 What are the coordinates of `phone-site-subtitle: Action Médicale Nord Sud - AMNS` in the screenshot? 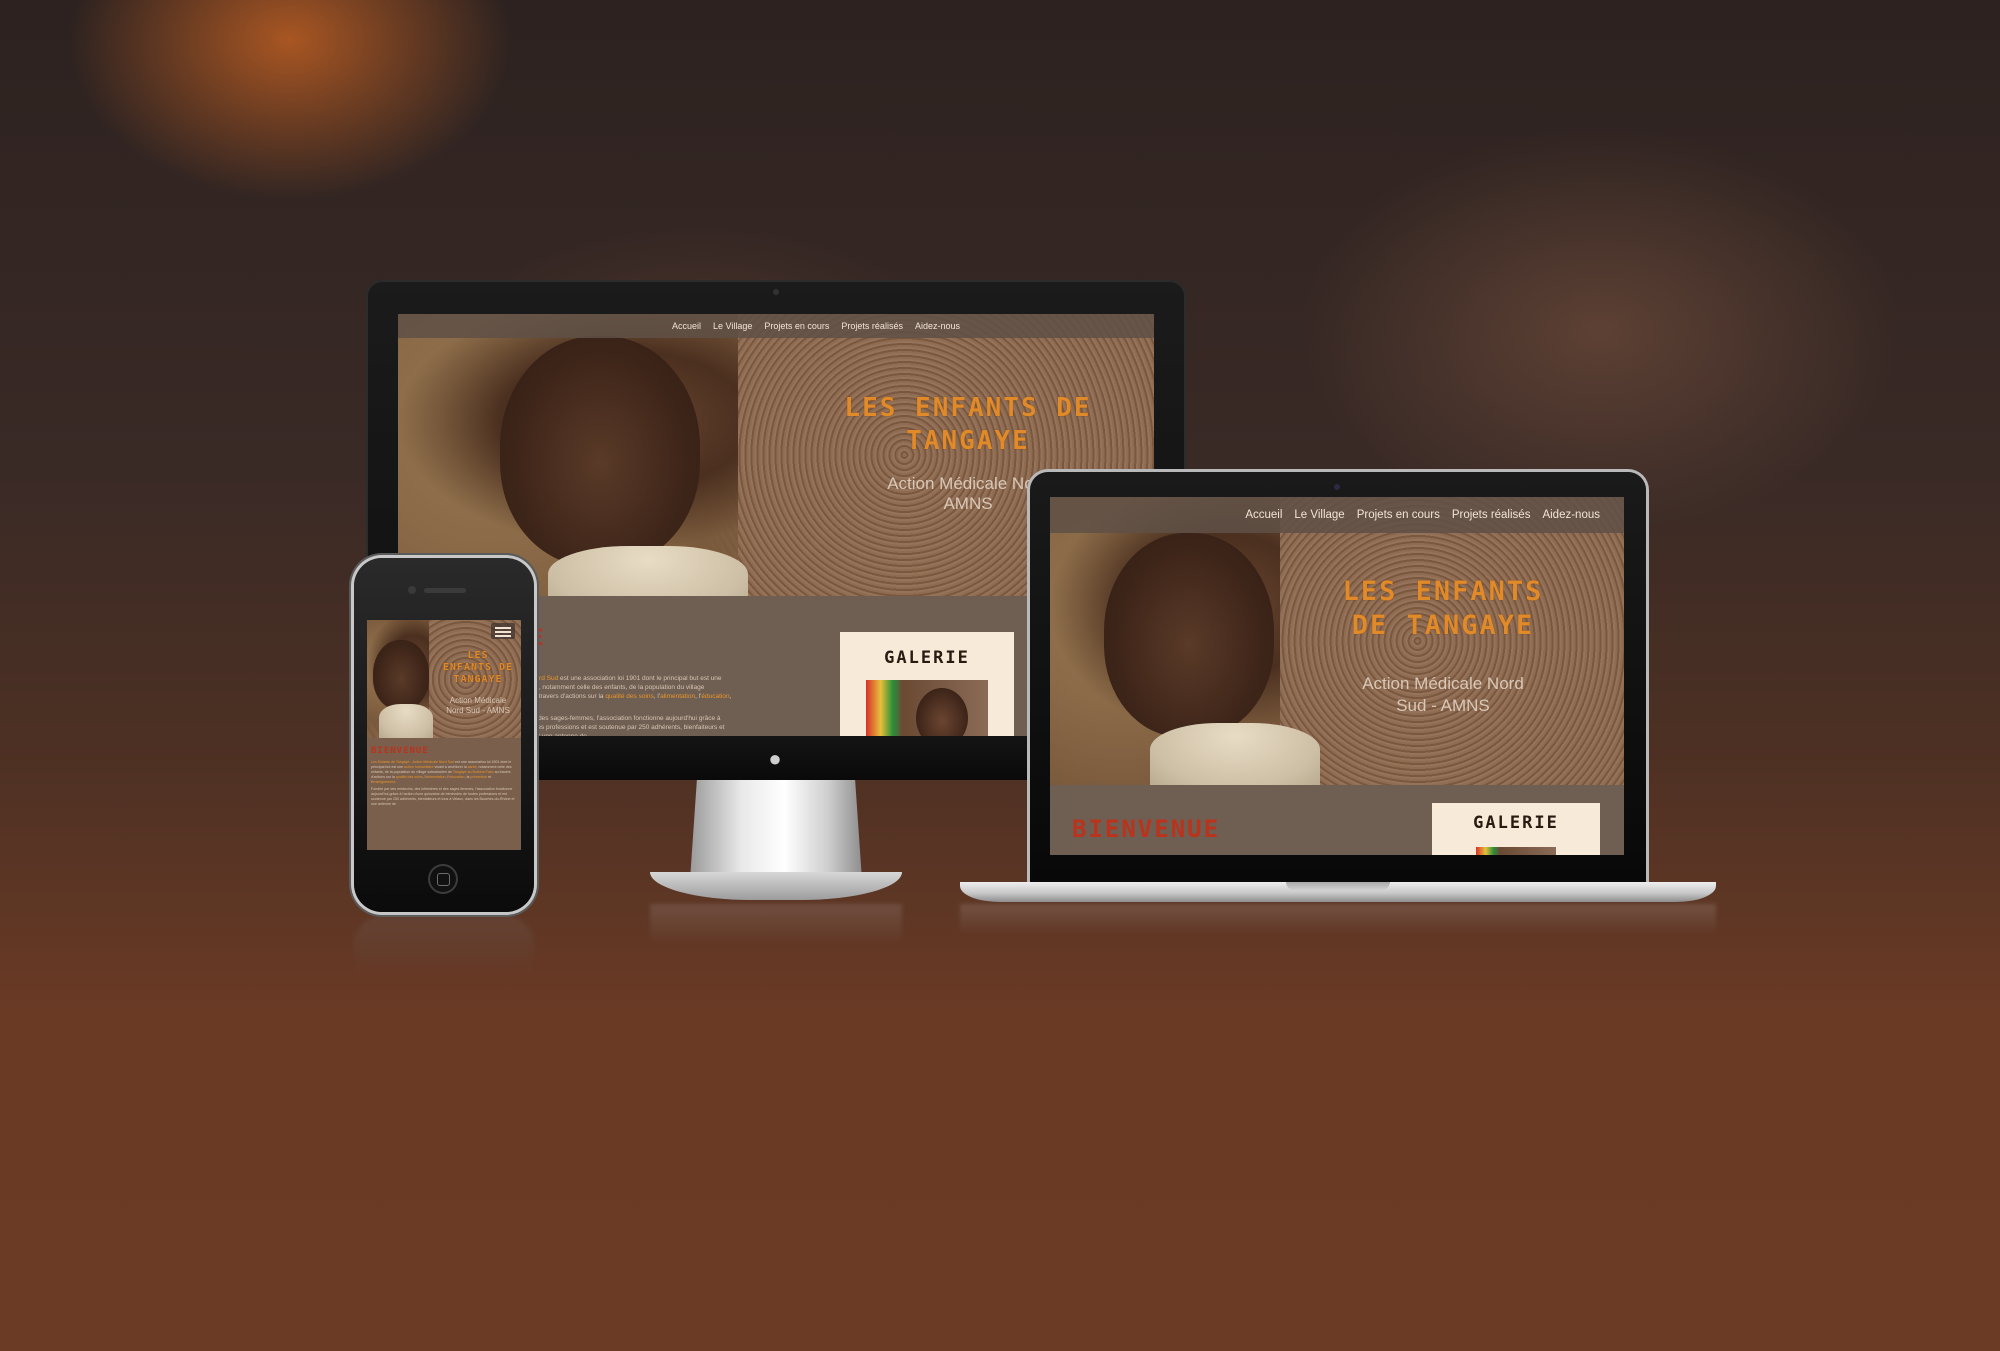 It's located at (477, 706).